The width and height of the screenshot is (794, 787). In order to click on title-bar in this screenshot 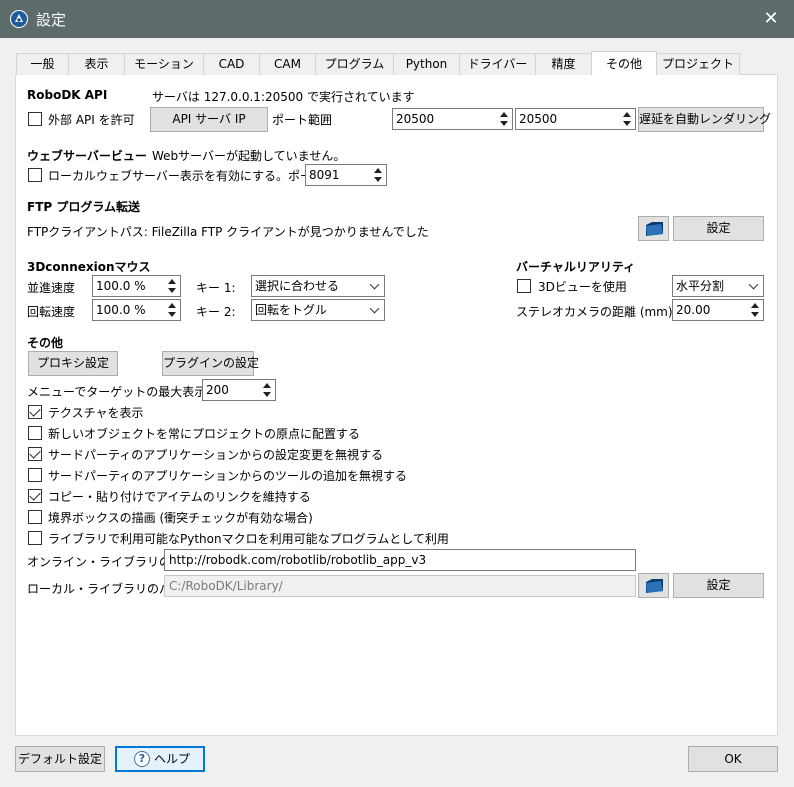, I will do `click(397, 19)`.